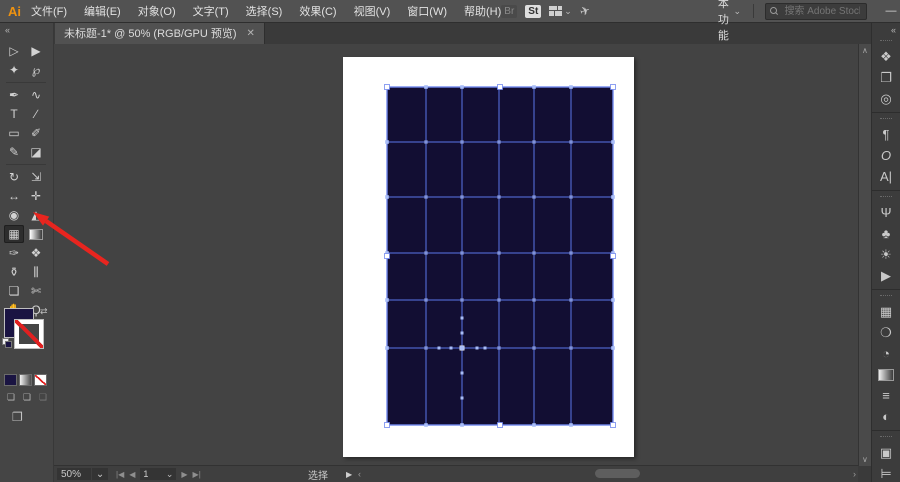  I want to click on blend-tool: ❖, so click(36, 253).